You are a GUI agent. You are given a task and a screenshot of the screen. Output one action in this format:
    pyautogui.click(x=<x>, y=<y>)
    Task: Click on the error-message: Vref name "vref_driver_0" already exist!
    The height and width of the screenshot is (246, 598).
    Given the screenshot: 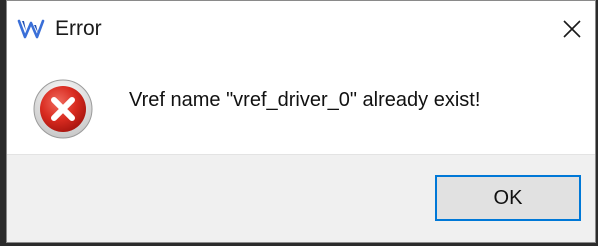 What is the action you would take?
    pyautogui.click(x=305, y=100)
    